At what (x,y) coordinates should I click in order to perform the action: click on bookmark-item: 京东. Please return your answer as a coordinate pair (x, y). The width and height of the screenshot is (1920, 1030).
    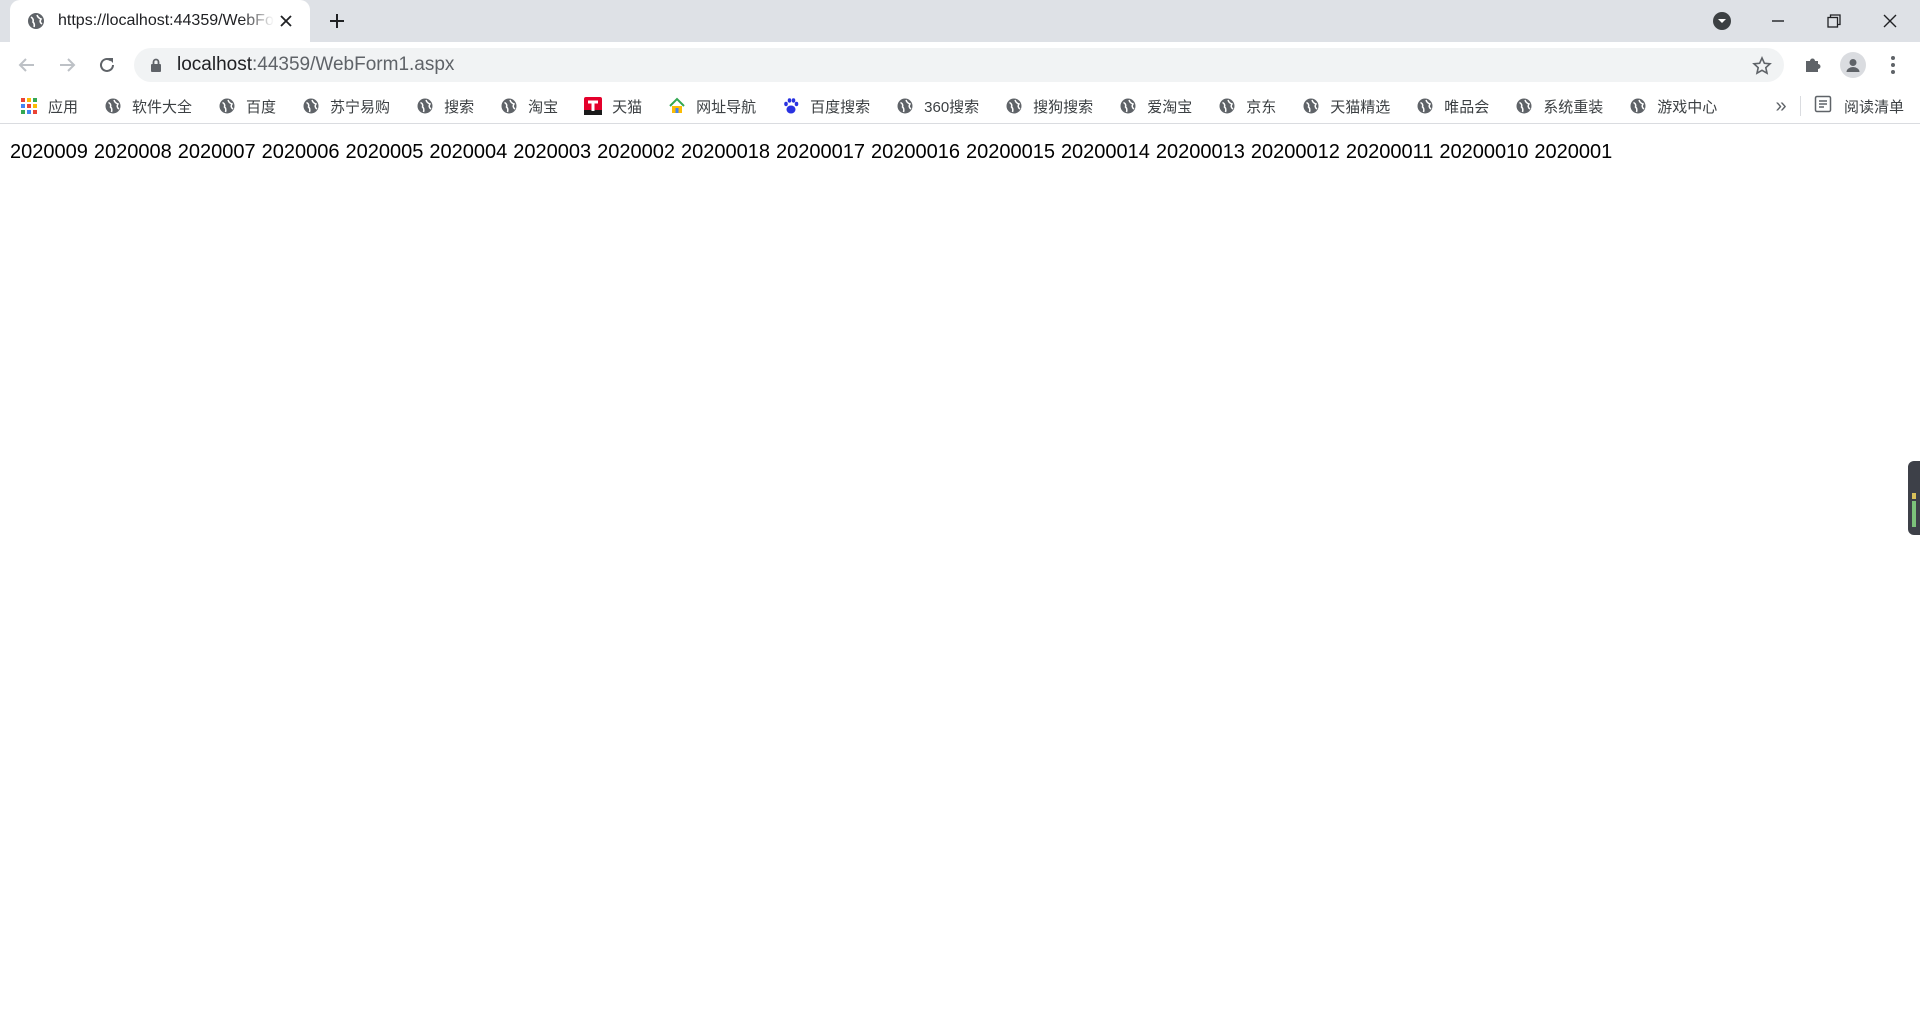
    Looking at the image, I should click on (1247, 106).